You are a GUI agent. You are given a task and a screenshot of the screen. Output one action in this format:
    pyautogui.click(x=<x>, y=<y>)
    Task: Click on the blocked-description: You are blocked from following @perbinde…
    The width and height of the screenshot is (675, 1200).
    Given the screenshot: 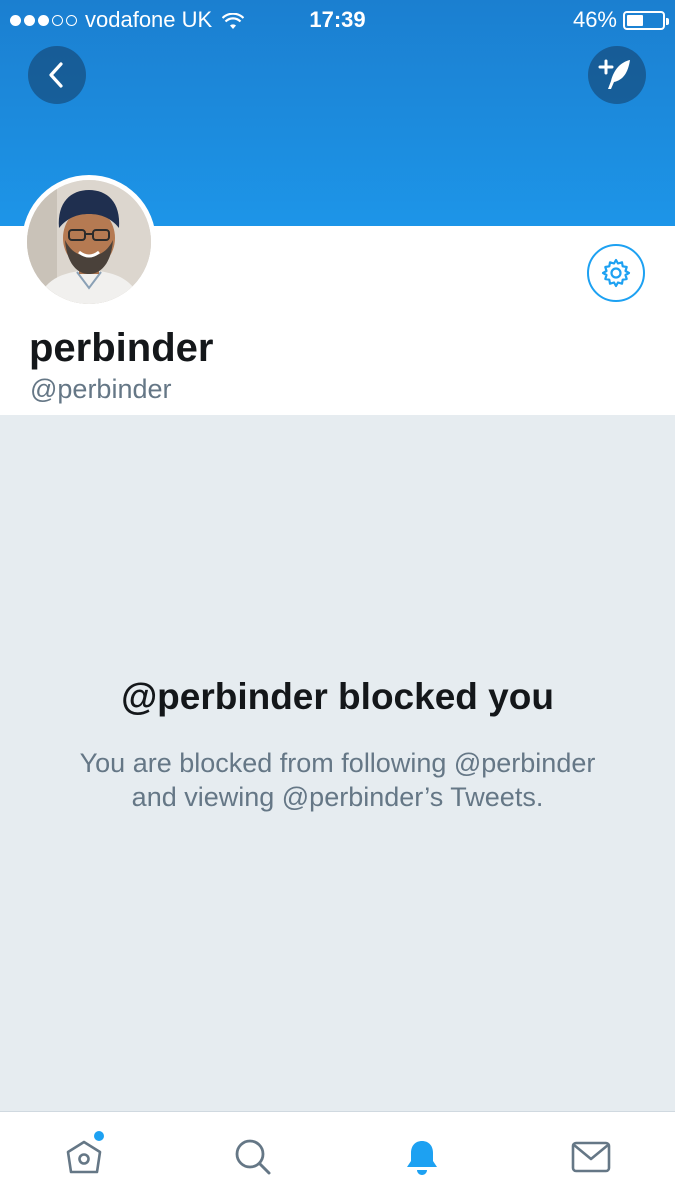 What is the action you would take?
    pyautogui.click(x=337, y=780)
    